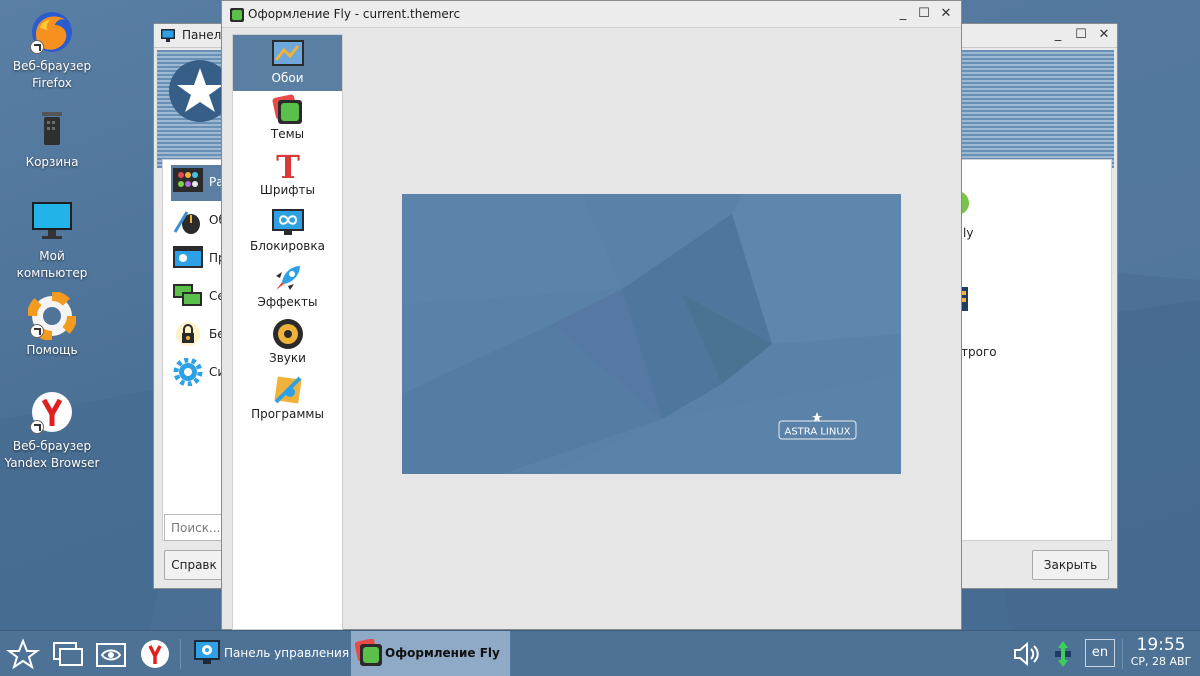 Image resolution: width=1200 pixels, height=676 pixels. Describe the element at coordinates (52, 128) in the screenshot. I see `trash-icon` at that location.